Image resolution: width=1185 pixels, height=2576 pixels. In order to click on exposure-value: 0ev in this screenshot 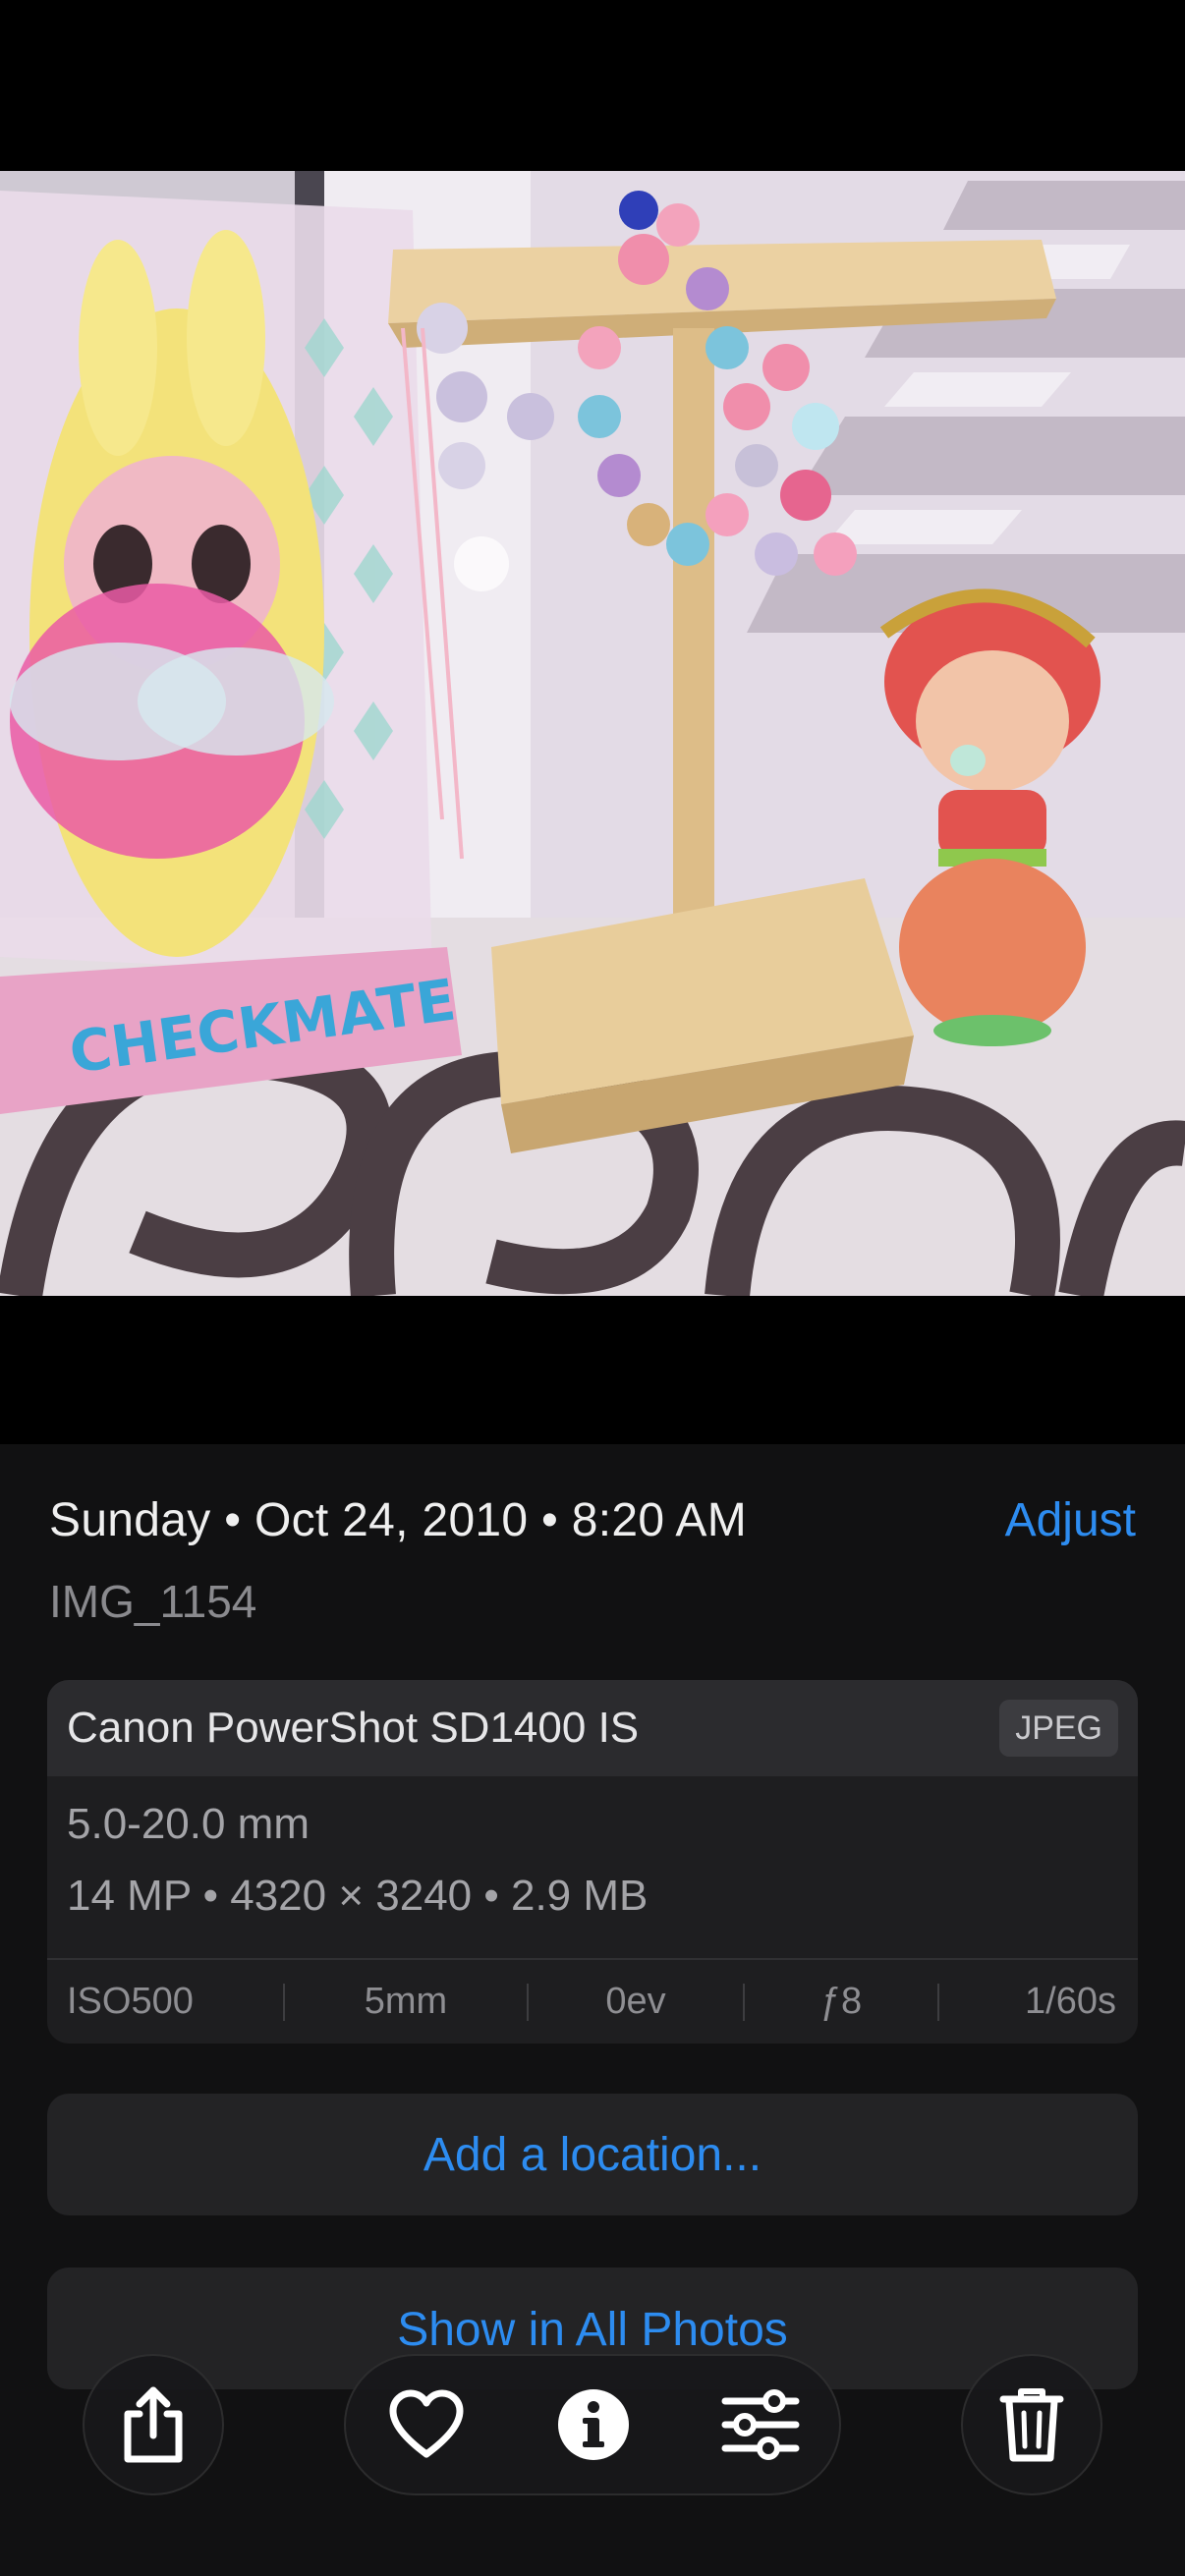, I will do `click(635, 2001)`.